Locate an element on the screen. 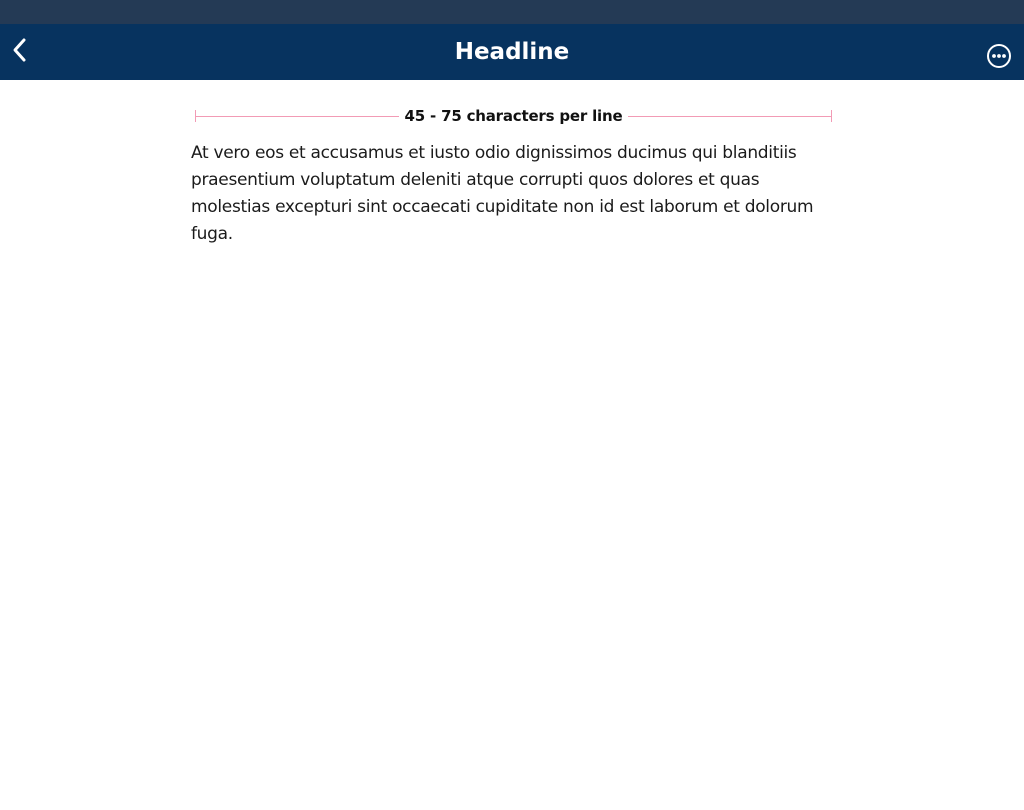 The height and width of the screenshot is (810, 1024). chevron-left-icon is located at coordinates (20, 52).